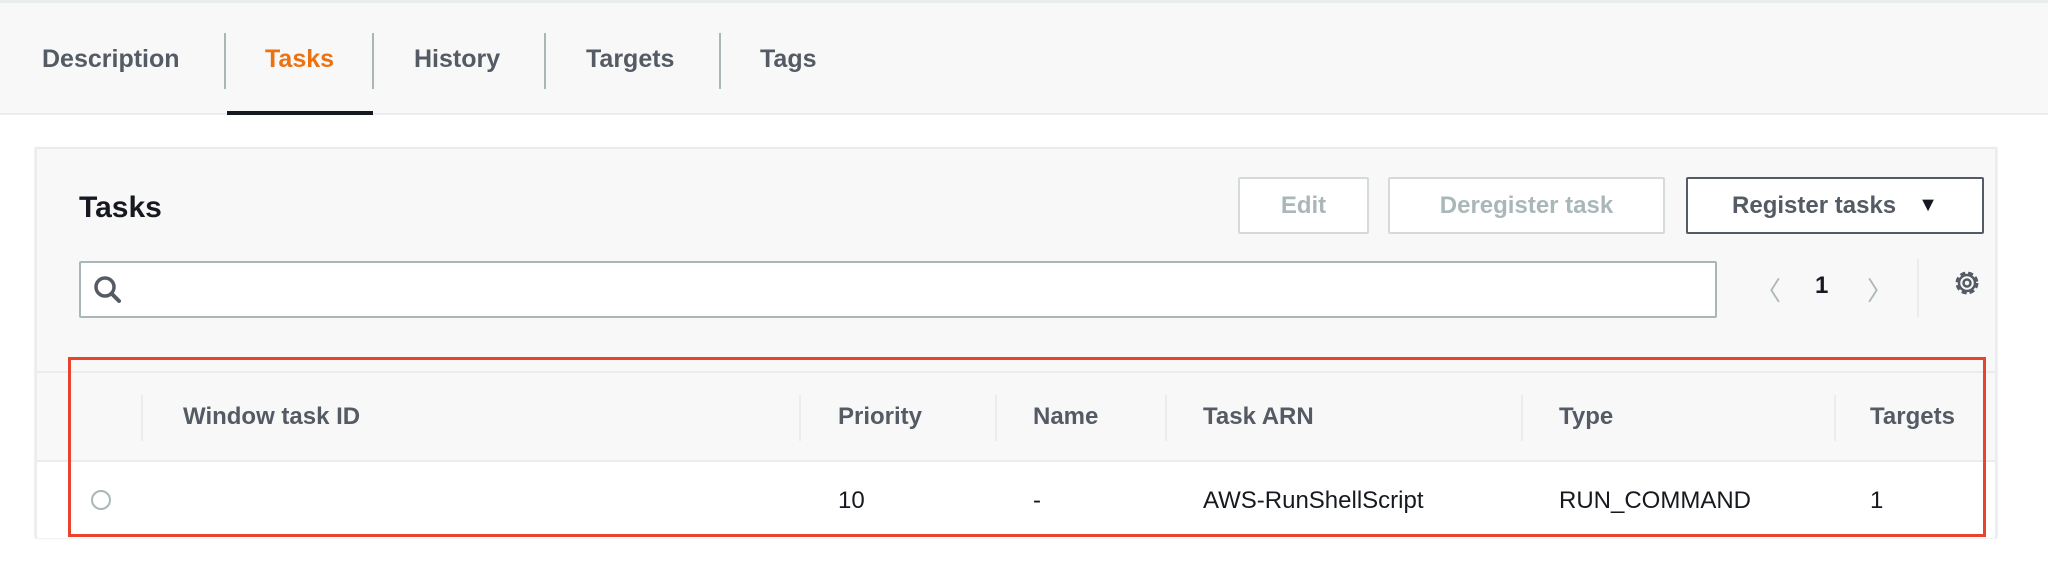 The image size is (2048, 576). Describe the element at coordinates (1880, 289) in the screenshot. I see `next-page-icon: 〉` at that location.